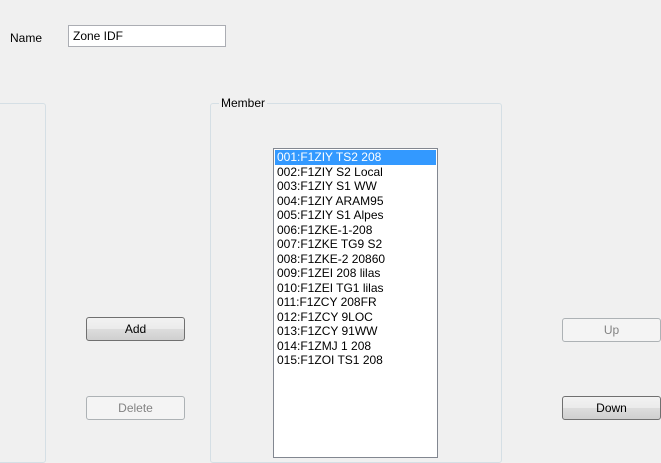 The image size is (661, 463). What do you see at coordinates (355, 172) in the screenshot?
I see `list-item: 002:F1ZIY S2 Local` at bounding box center [355, 172].